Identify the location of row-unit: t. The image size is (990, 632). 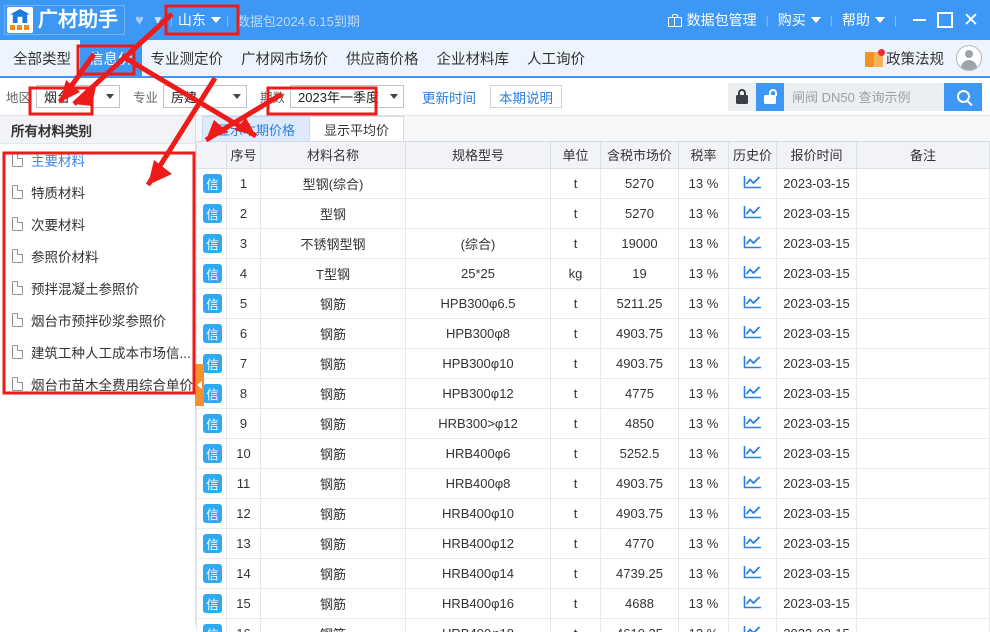
(575, 243).